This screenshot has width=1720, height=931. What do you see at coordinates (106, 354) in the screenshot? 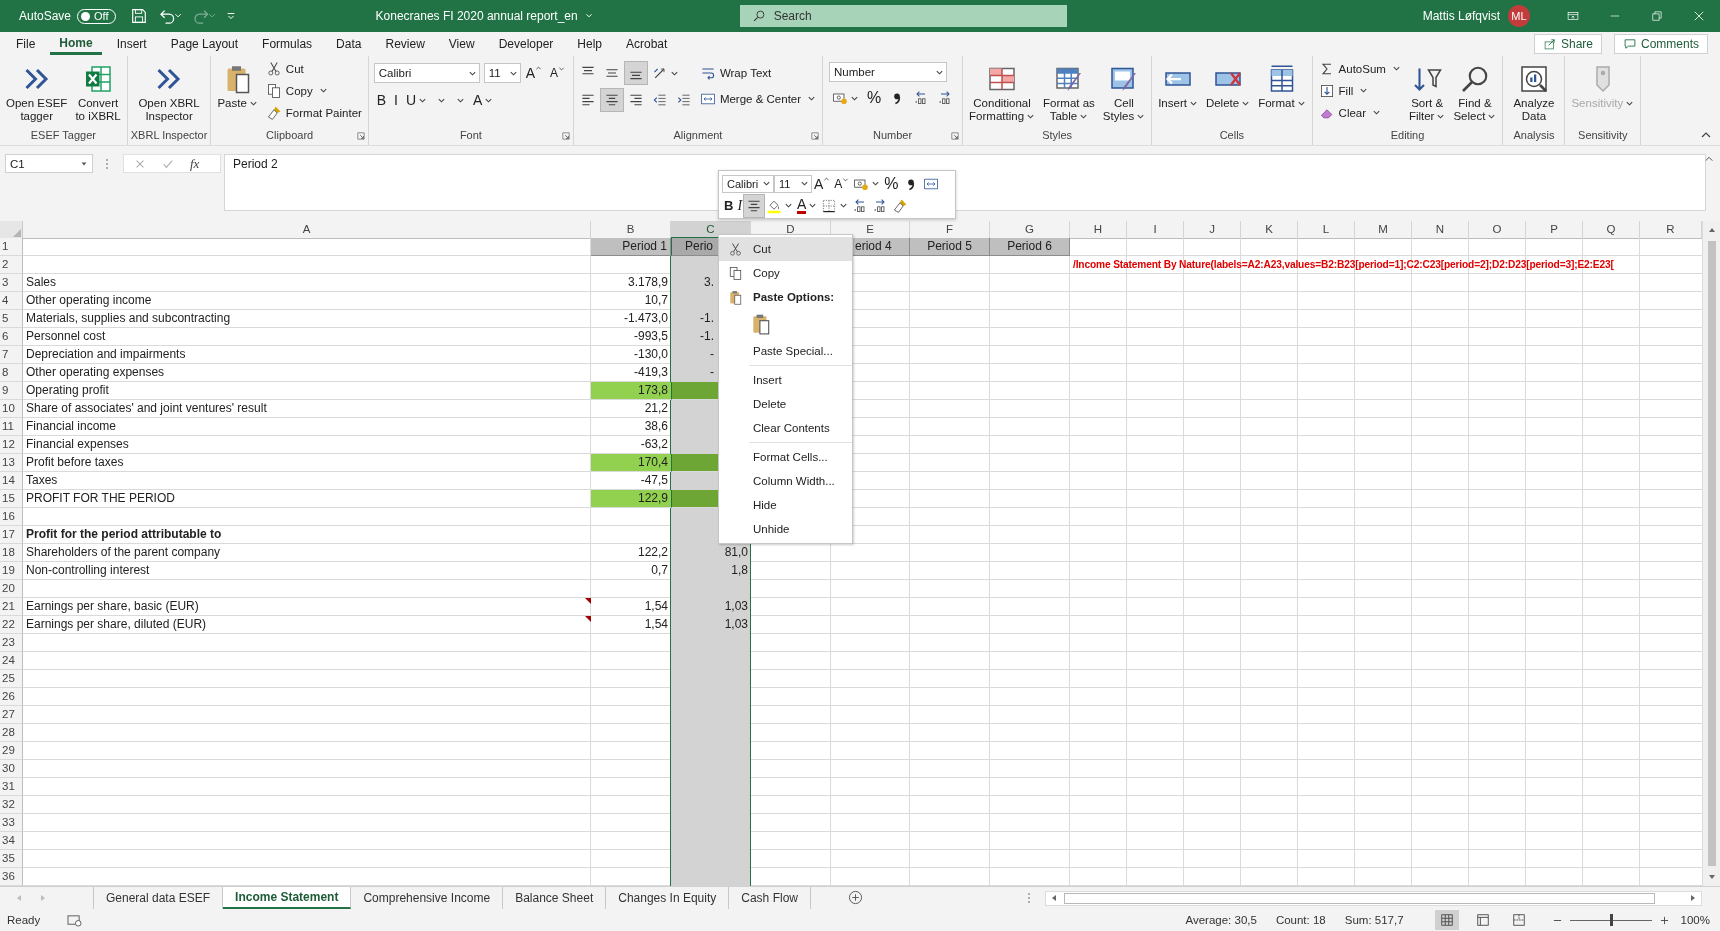
I see `table-cell-text: Depreciation and impairments` at bounding box center [106, 354].